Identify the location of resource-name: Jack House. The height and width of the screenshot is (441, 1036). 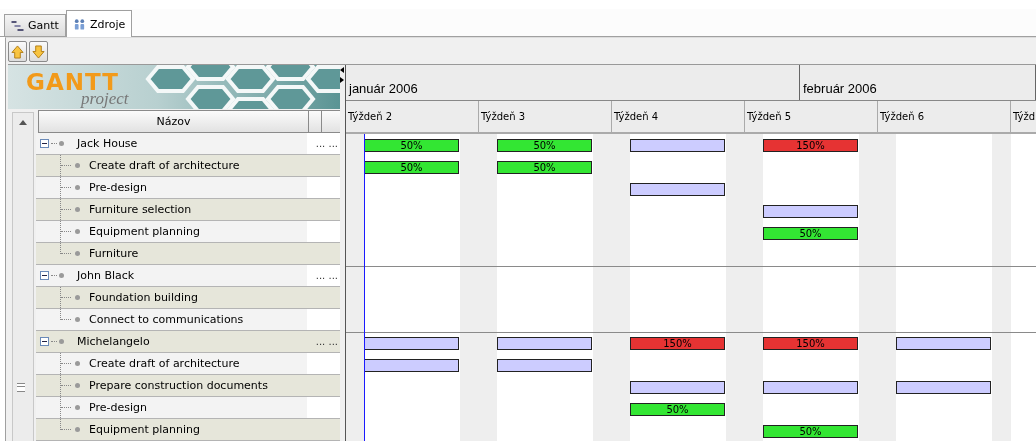
(107, 143).